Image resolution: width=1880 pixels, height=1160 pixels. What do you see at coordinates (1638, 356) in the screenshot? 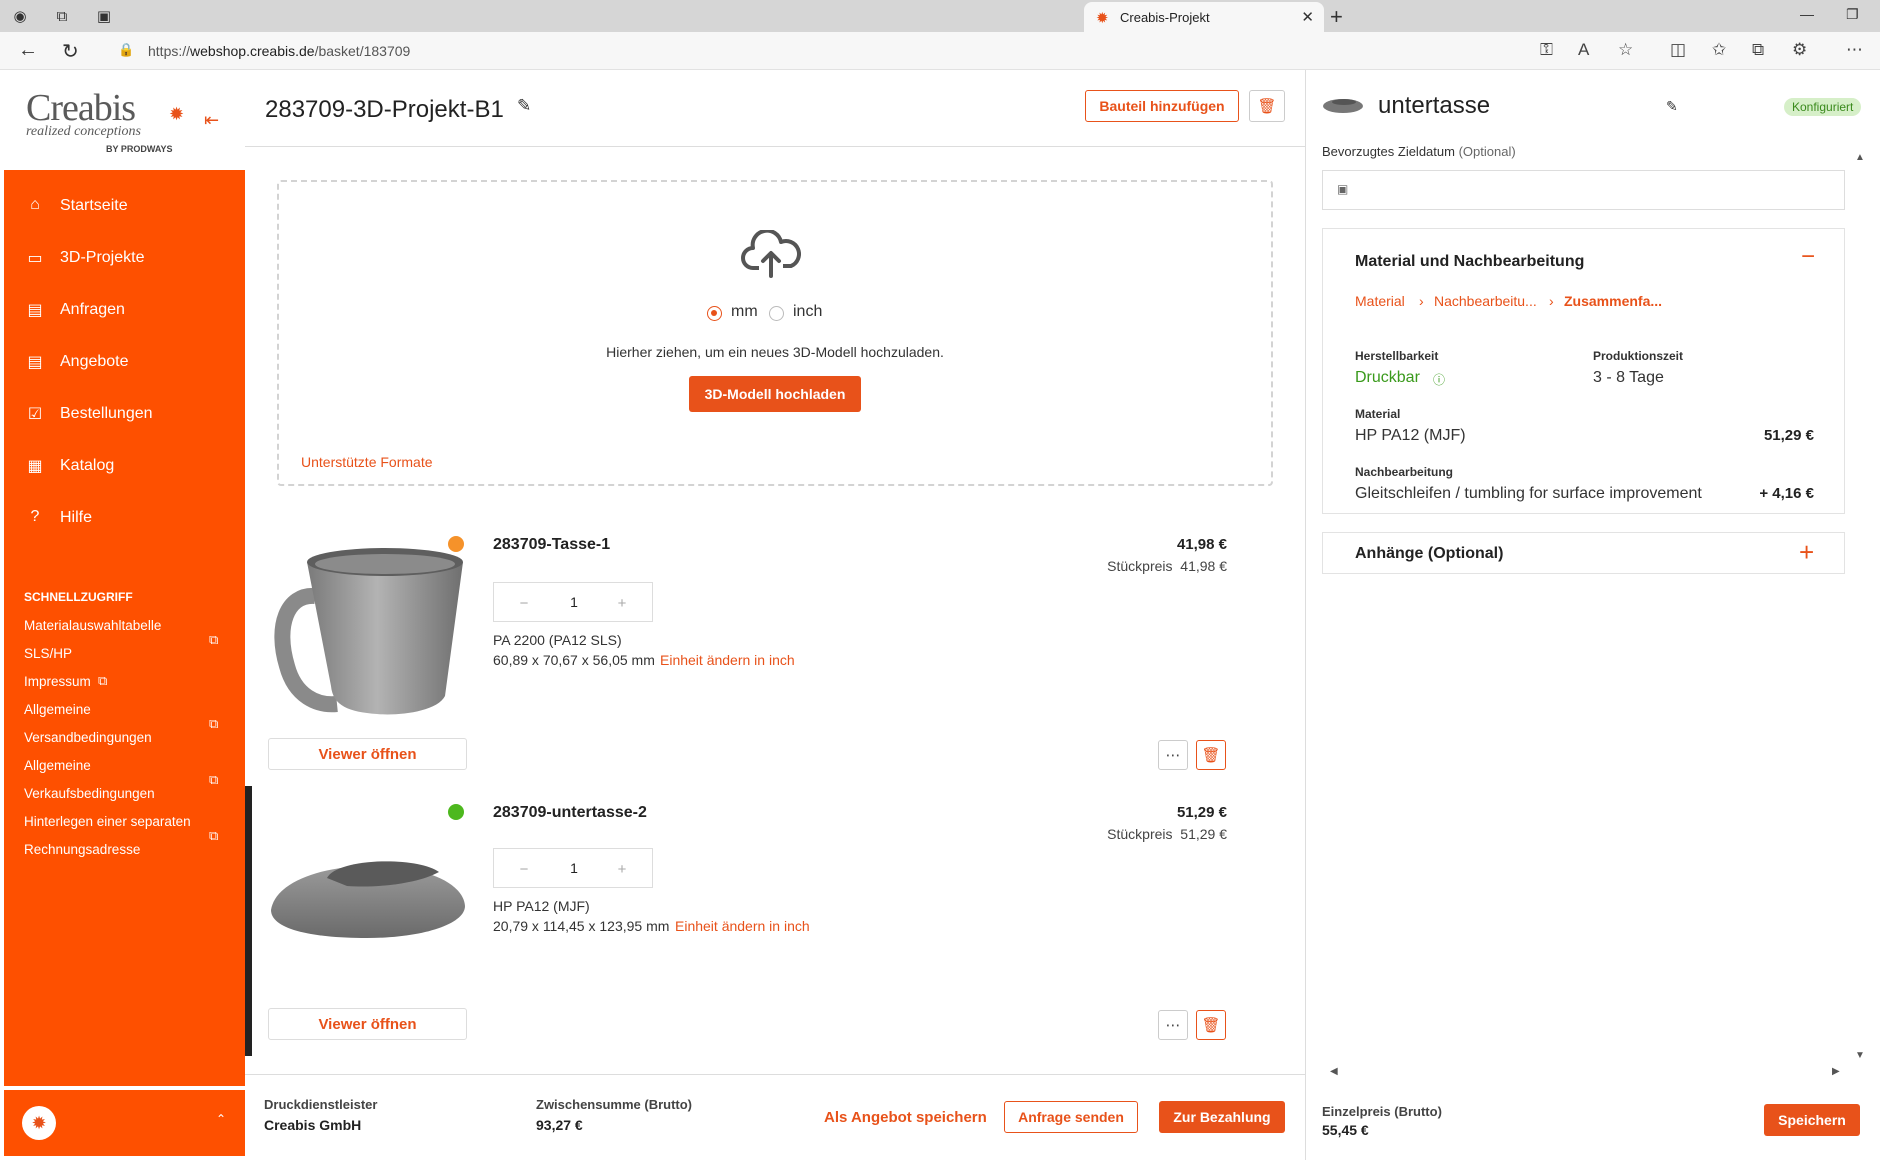
I see `production-time-label: Produktionszeit` at bounding box center [1638, 356].